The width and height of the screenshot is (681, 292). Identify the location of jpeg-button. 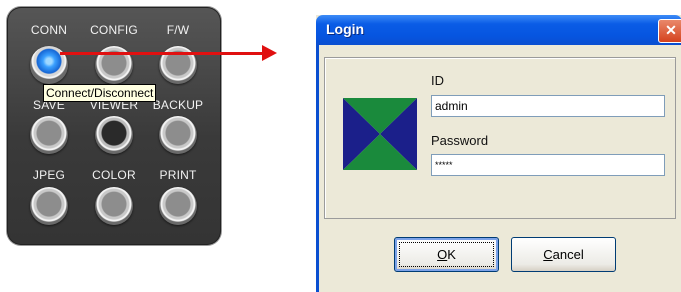
(49, 206).